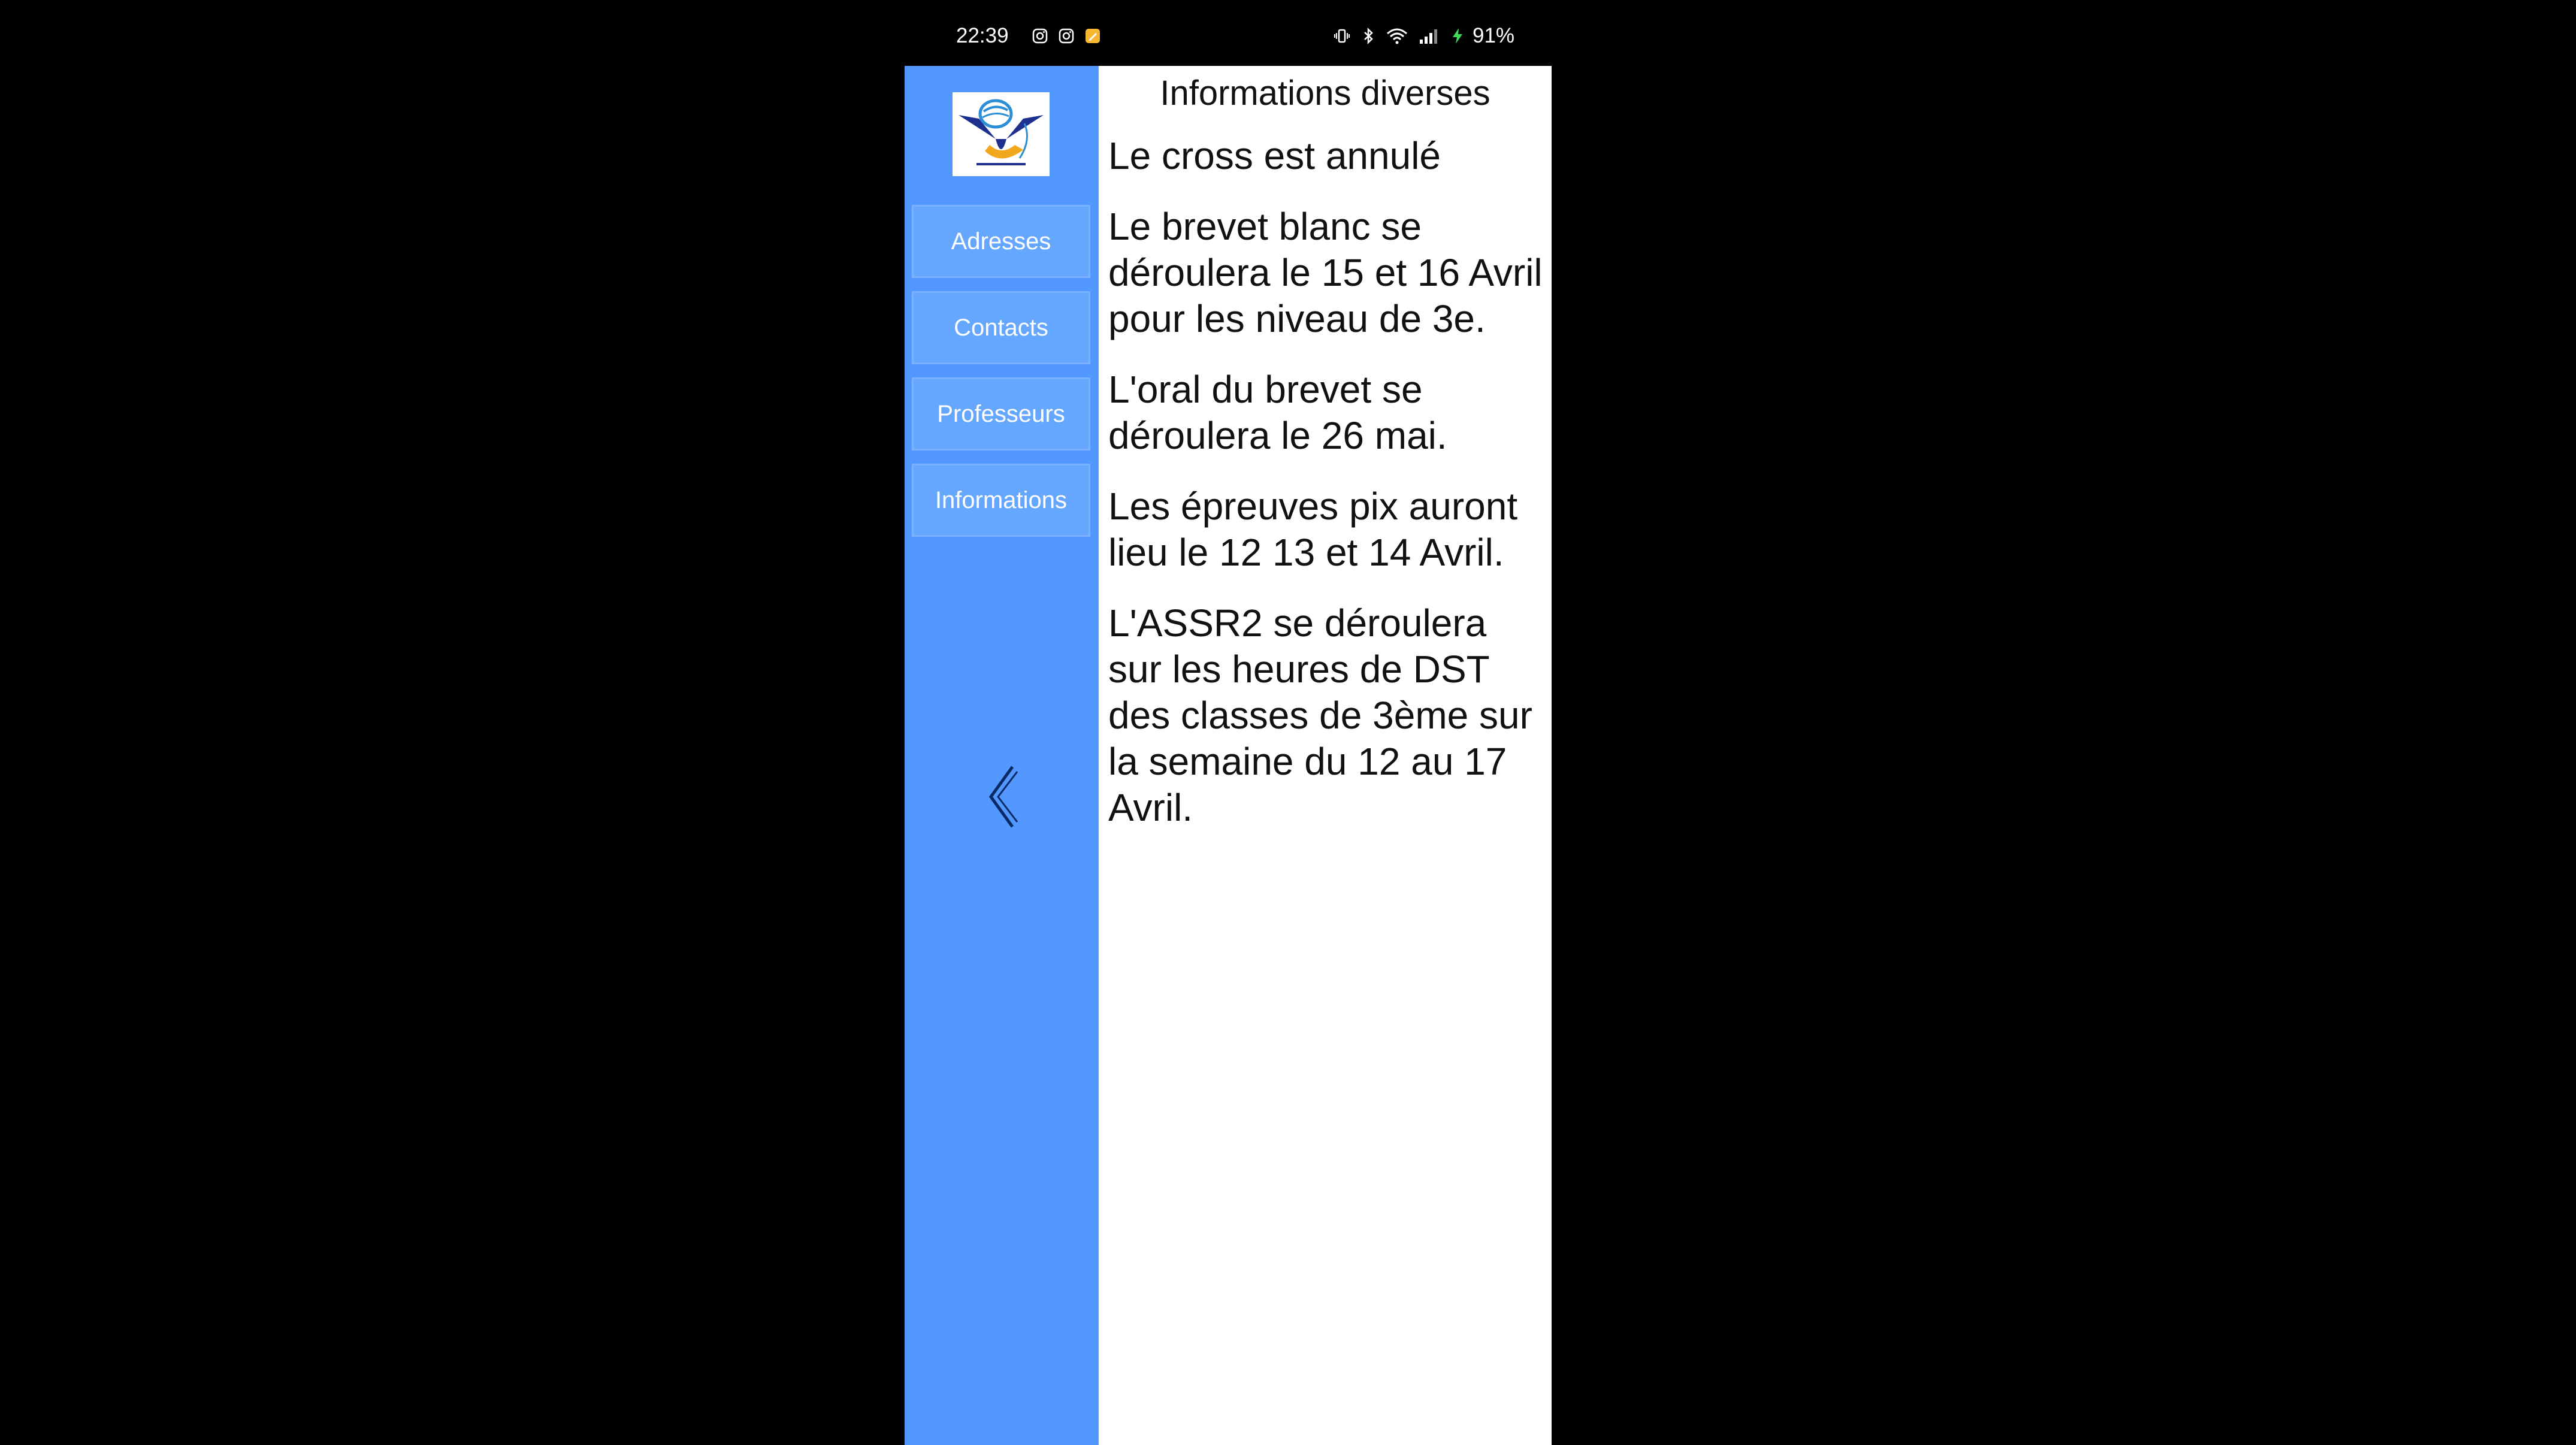  I want to click on charging-icon, so click(1457, 36).